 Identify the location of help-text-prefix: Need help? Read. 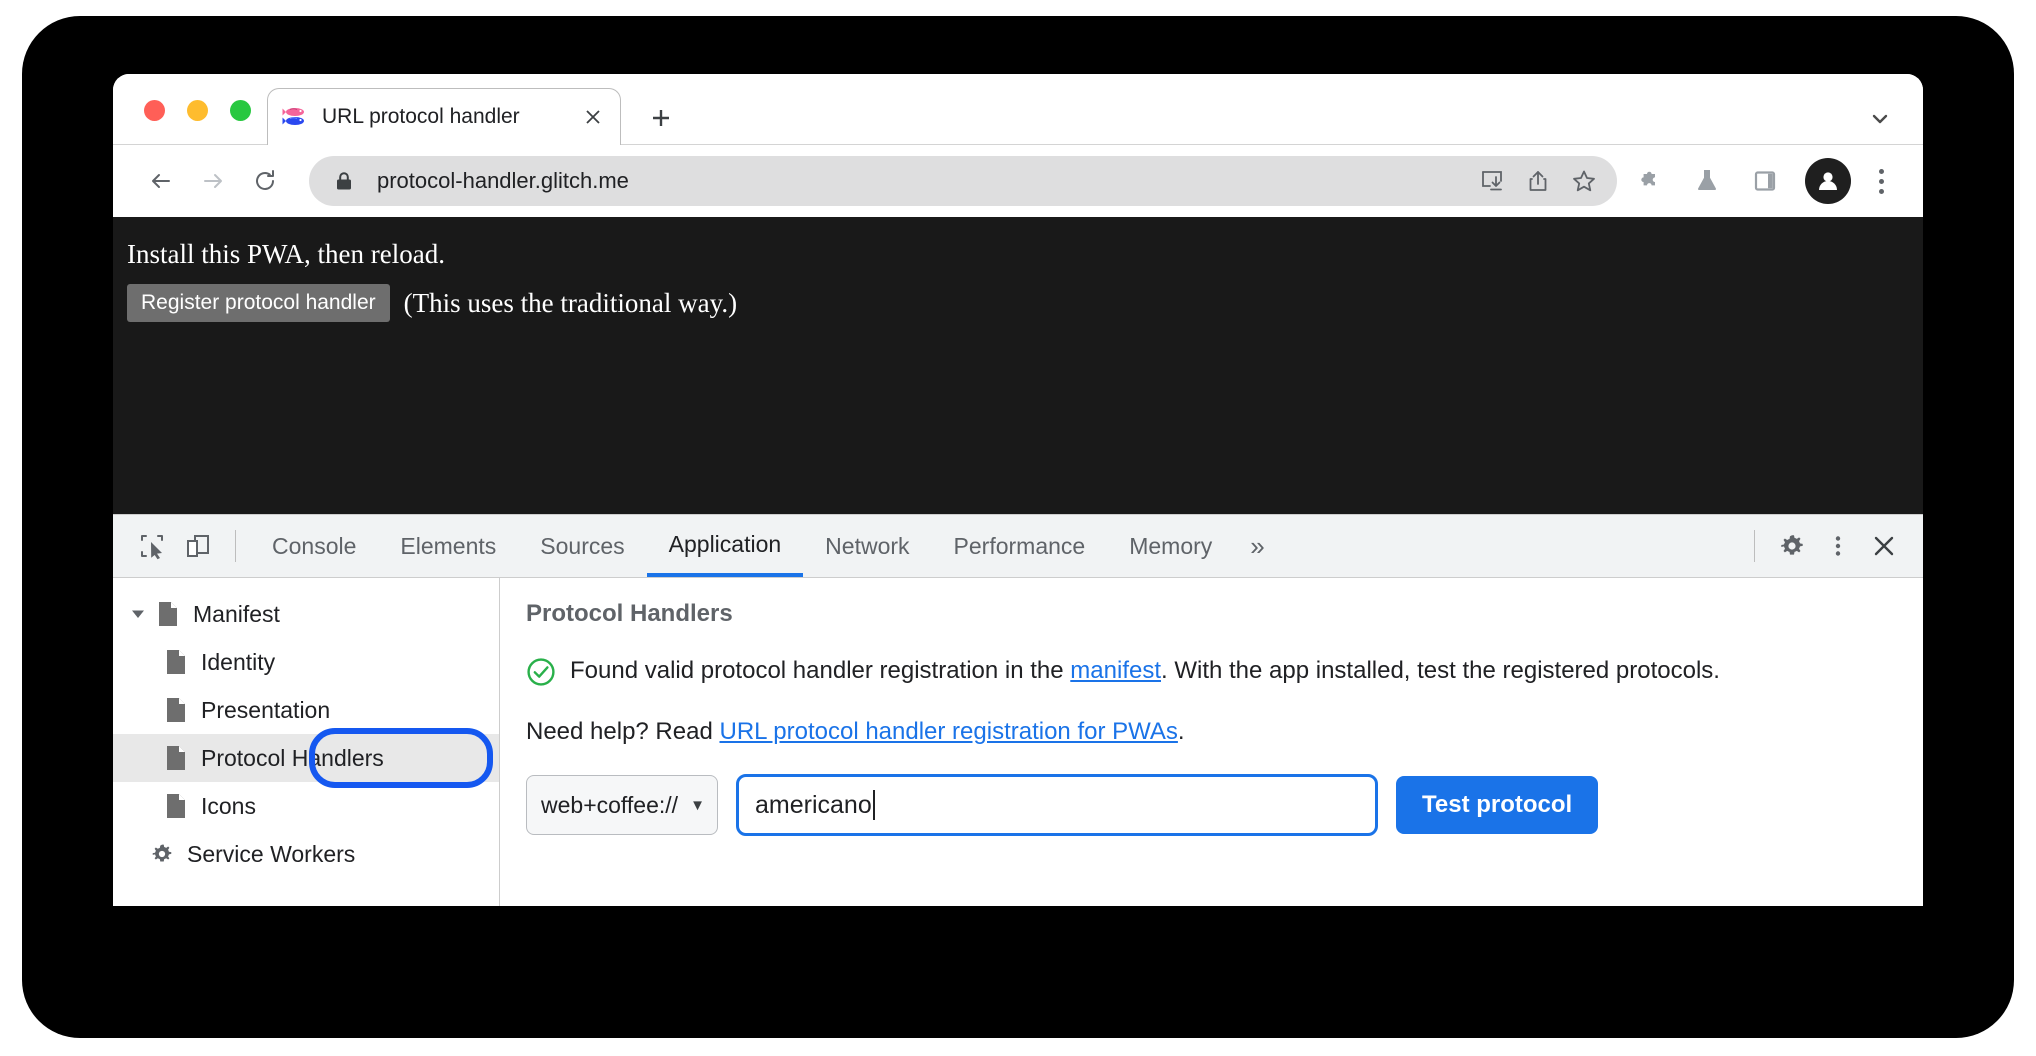
(623, 731).